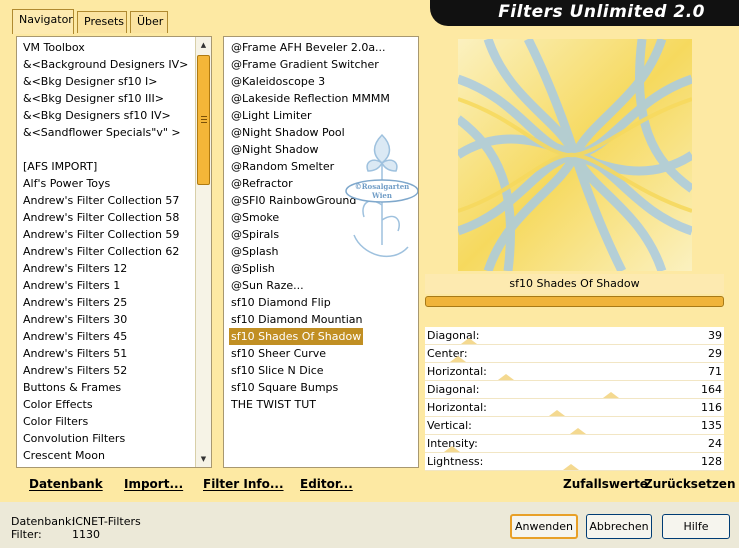  I want to click on parameter-value: 24, so click(715, 443).